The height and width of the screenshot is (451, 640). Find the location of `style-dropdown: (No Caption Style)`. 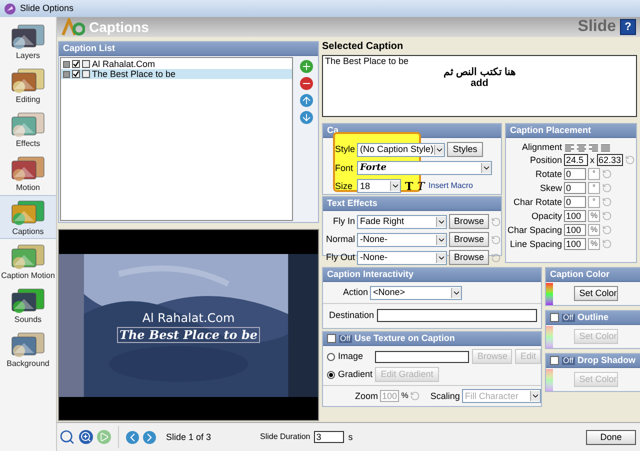

style-dropdown: (No Caption Style) is located at coordinates (401, 149).